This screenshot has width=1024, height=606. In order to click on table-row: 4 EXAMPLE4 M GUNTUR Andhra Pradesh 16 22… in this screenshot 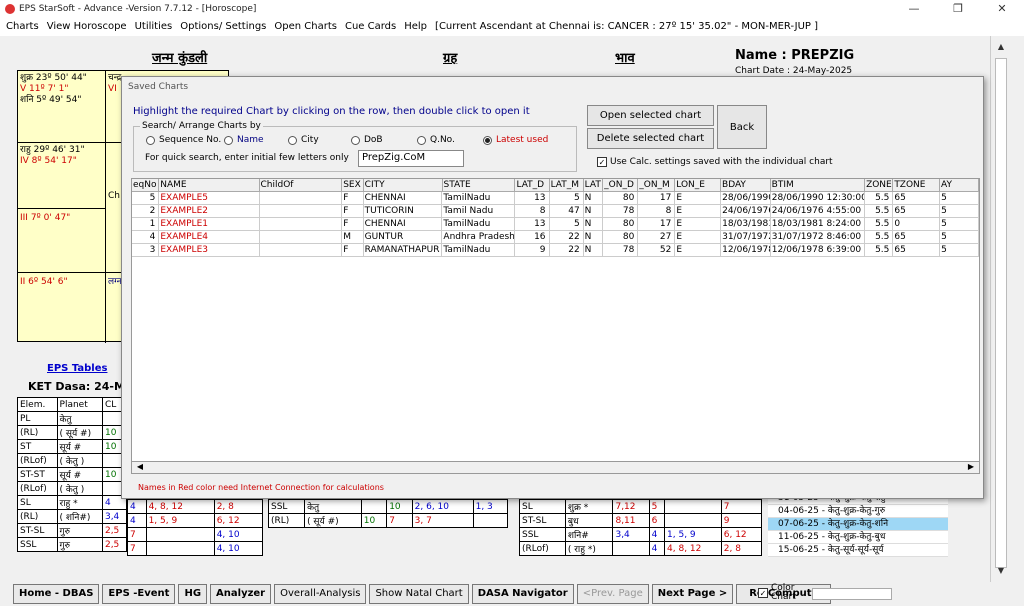, I will do `click(555, 237)`.